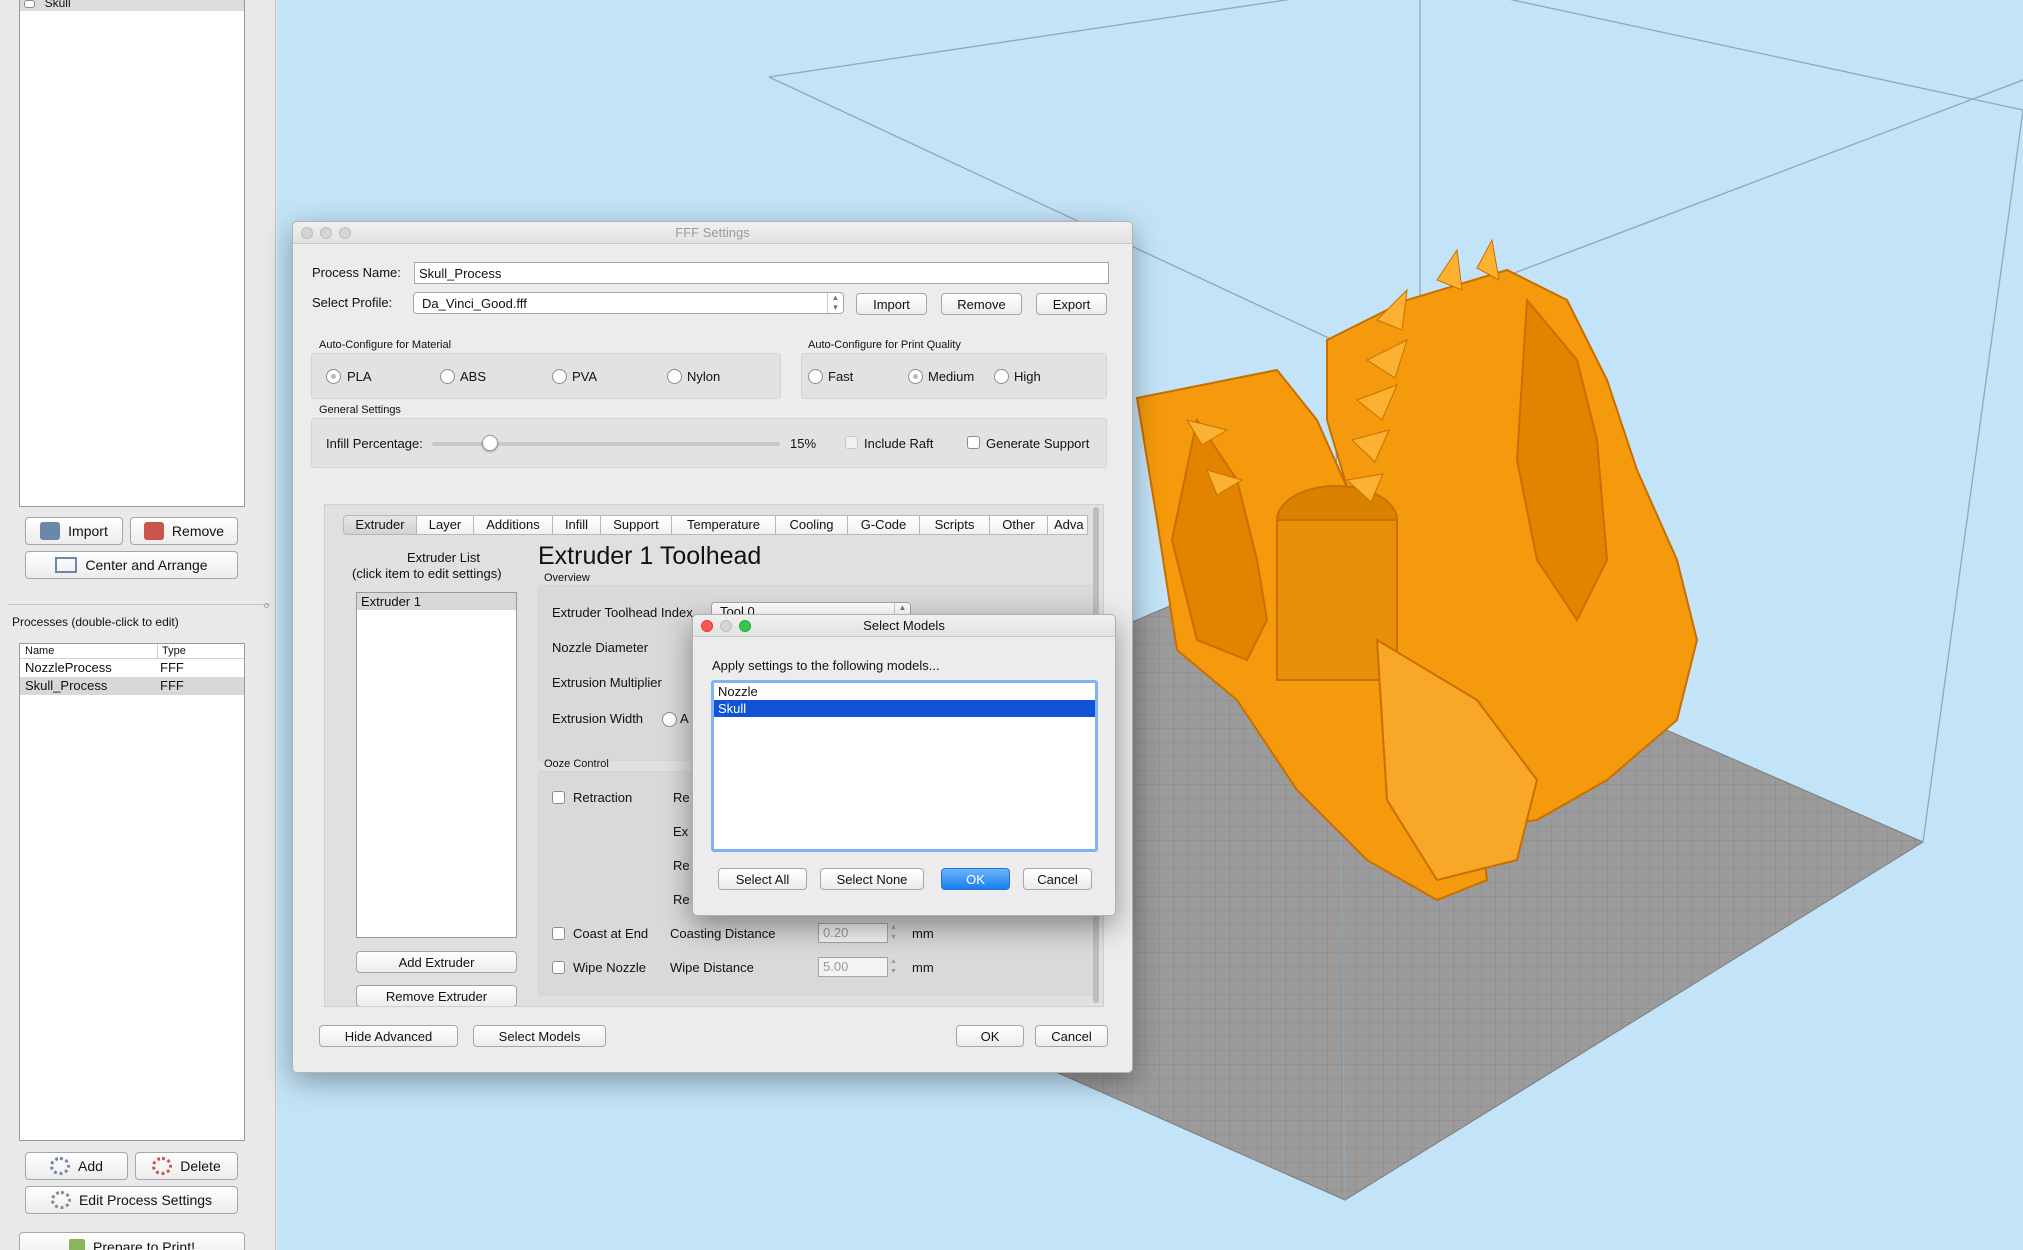  Describe the element at coordinates (681, 831) in the screenshot. I see `retraction-field-label-2: Ex` at that location.